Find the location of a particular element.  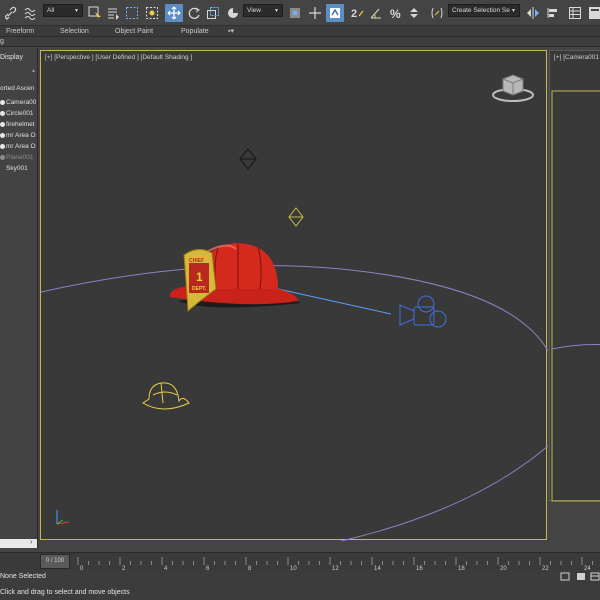

explorer-item-area-light-2: mr Area O is located at coordinates (18, 146).